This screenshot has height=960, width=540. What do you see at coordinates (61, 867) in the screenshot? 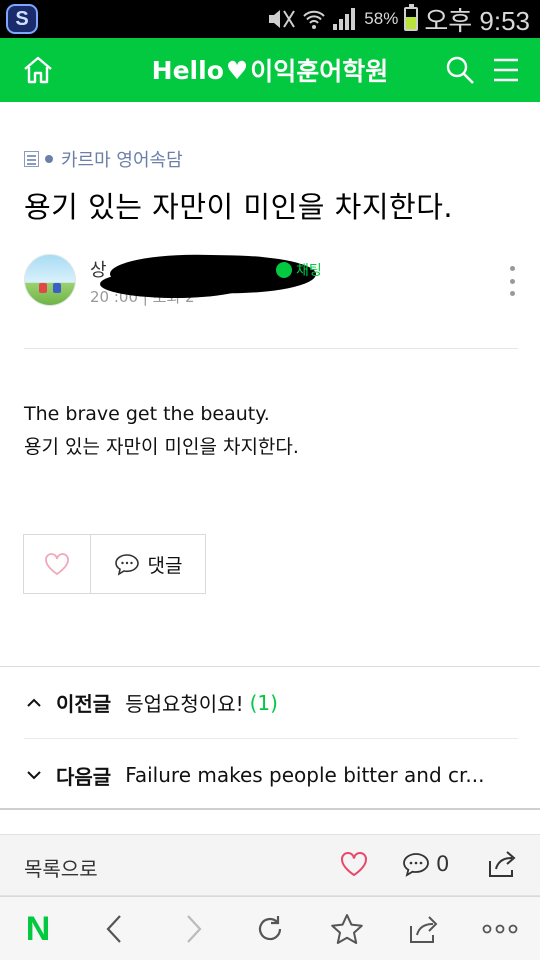
I see `back-to-list-button: 목록으로` at bounding box center [61, 867].